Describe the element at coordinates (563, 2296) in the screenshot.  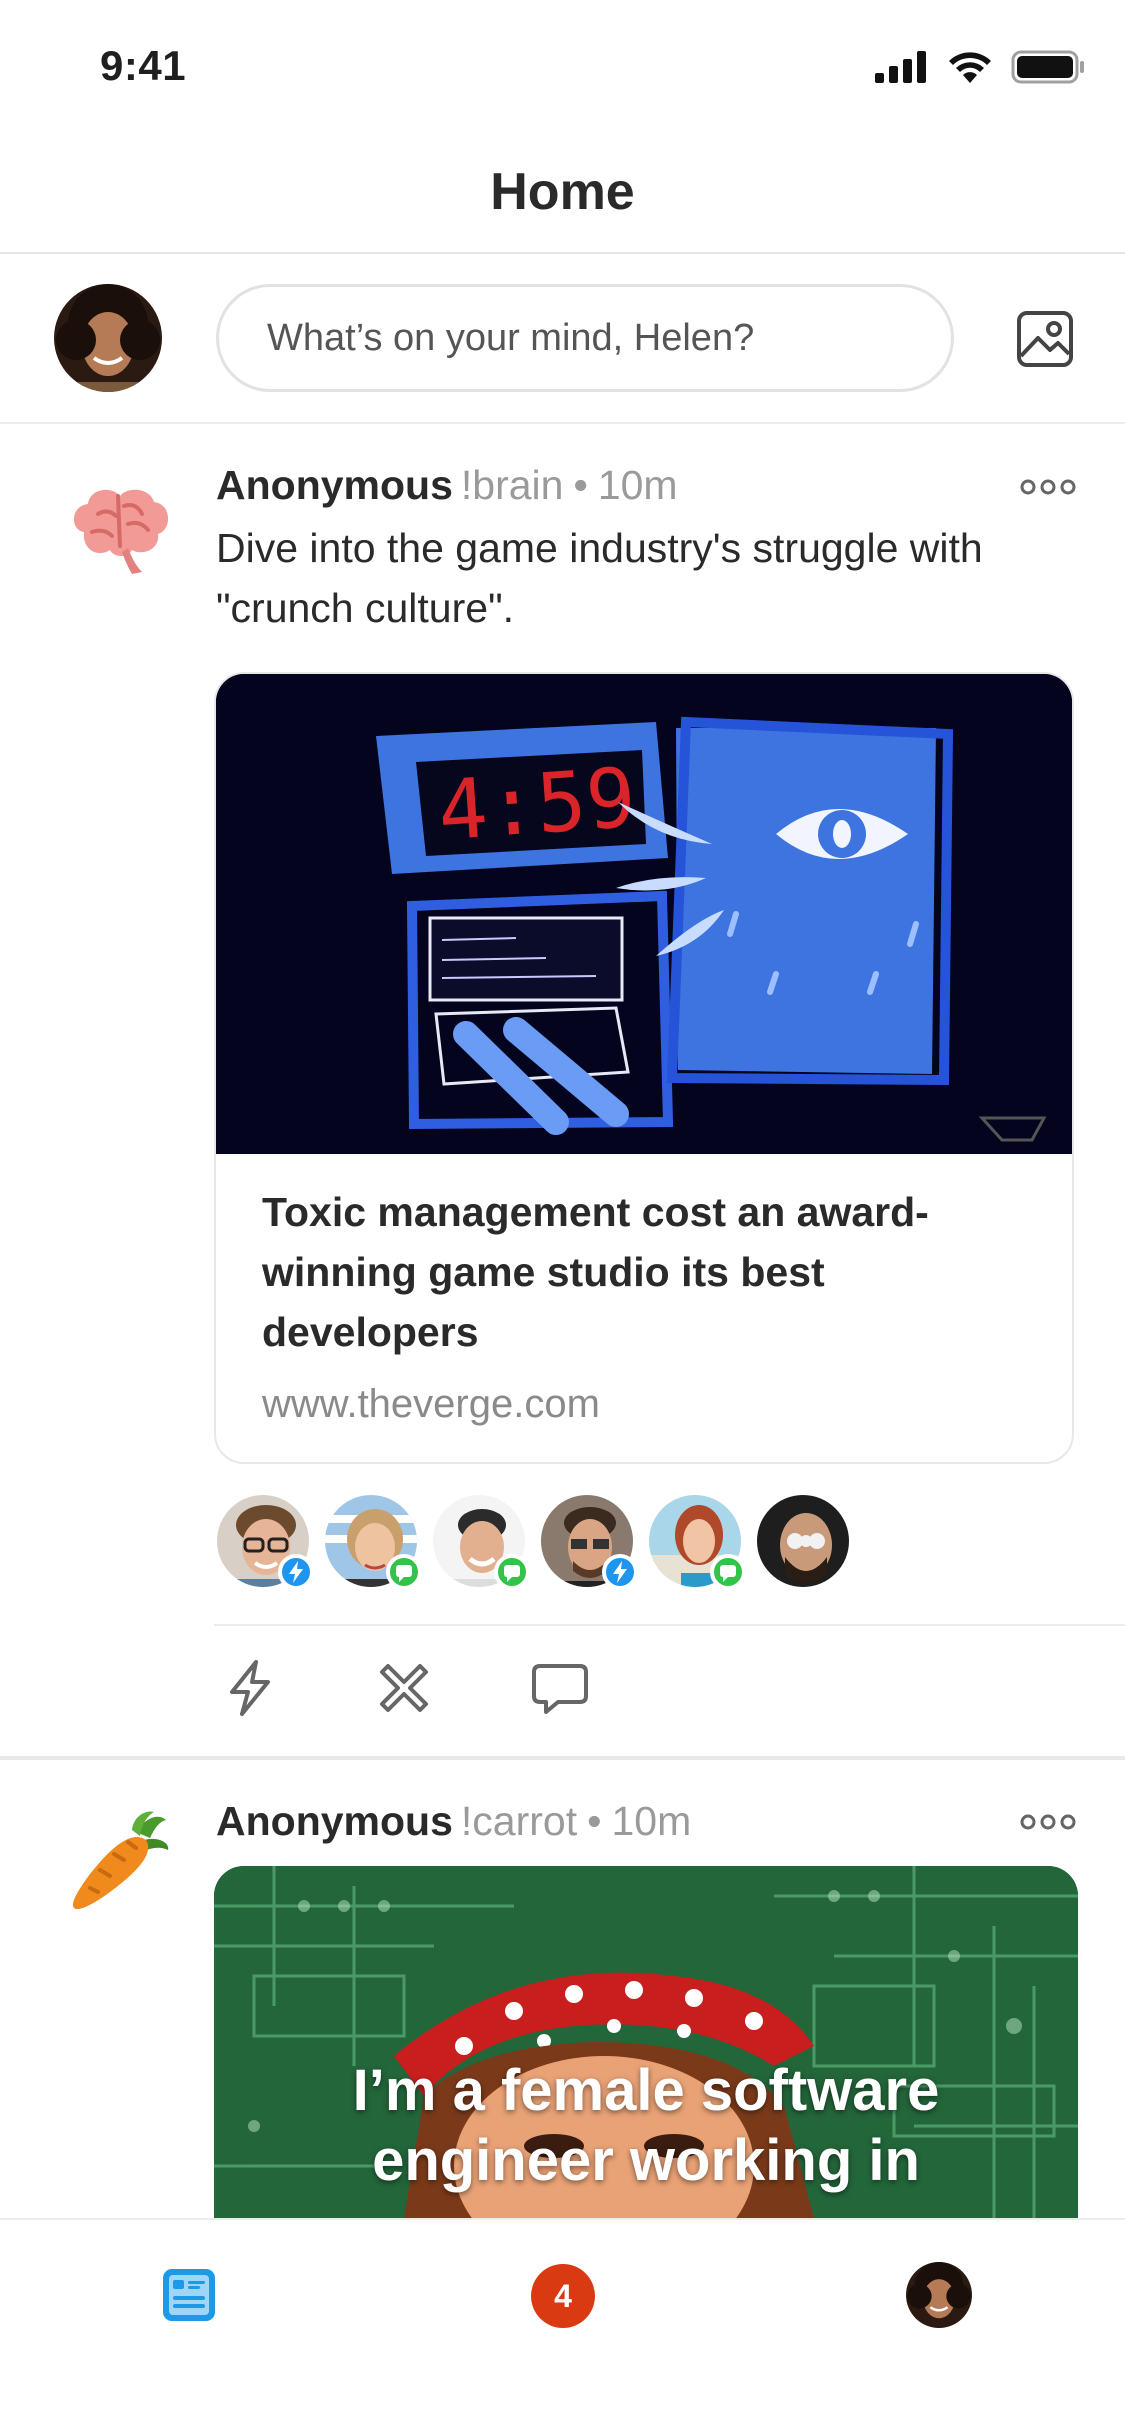
I see `tab-notifications-badge: 4` at that location.